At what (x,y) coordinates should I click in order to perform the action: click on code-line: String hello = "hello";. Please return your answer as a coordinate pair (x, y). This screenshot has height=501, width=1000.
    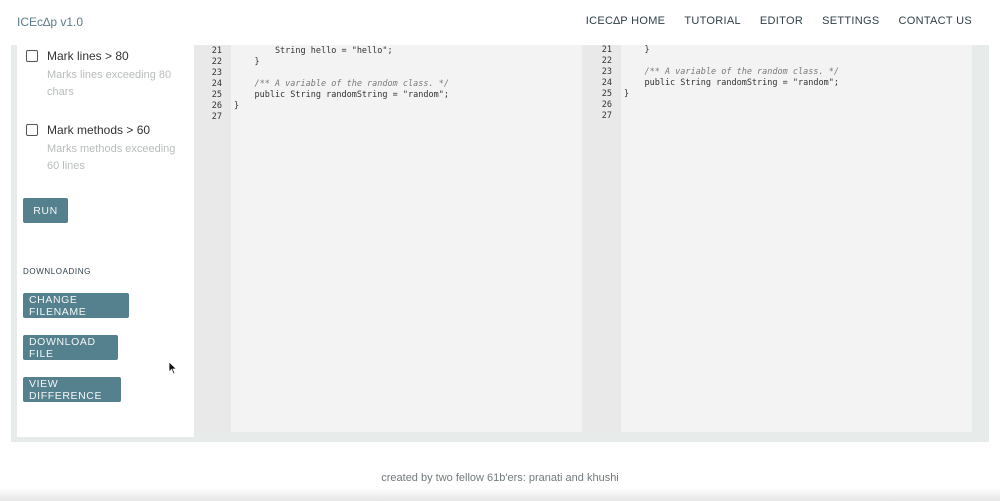
    Looking at the image, I should click on (313, 51).